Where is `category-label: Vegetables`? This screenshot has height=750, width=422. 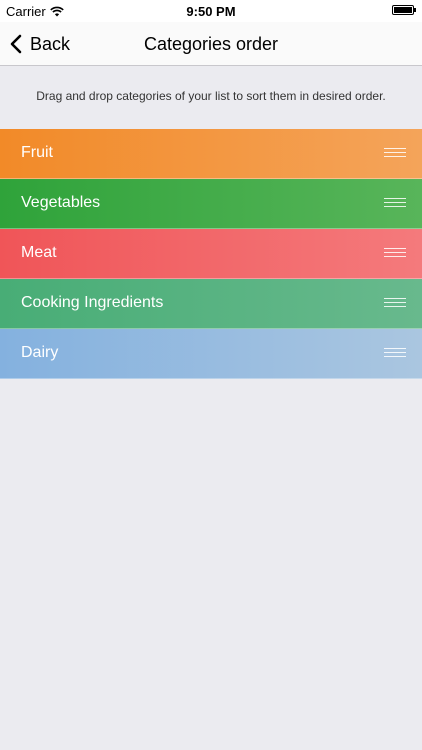
category-label: Vegetables is located at coordinates (61, 202).